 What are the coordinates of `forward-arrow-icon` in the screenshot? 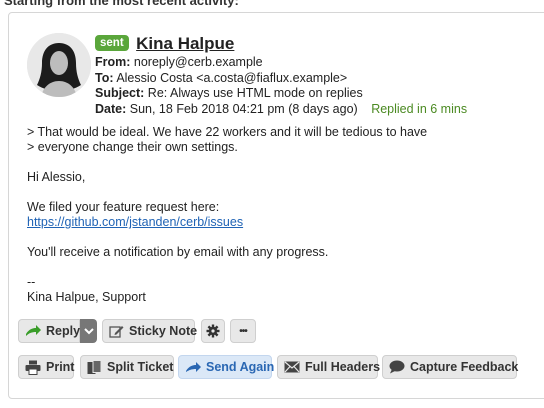 It's located at (193, 367).